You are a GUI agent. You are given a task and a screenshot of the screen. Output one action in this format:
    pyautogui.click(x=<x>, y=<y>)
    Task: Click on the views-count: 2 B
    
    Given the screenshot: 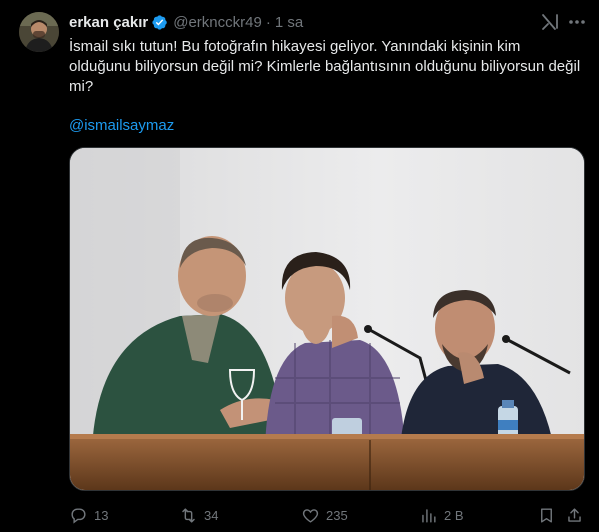 What is the action you would take?
    pyautogui.click(x=454, y=515)
    